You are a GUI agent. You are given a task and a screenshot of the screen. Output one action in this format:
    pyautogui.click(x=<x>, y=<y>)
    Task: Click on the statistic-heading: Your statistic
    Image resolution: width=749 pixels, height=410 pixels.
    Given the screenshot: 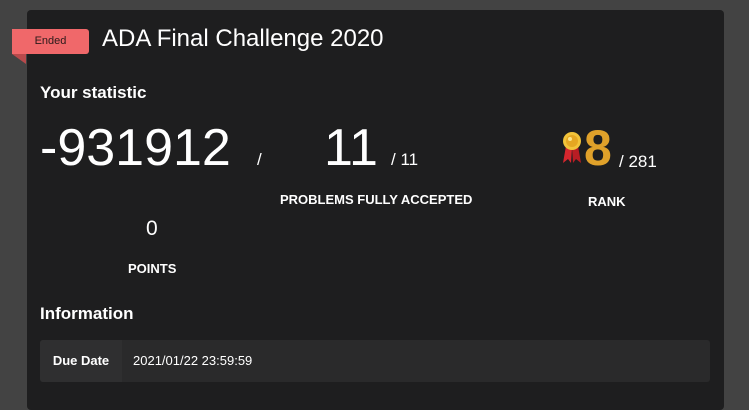 What is the action you would take?
    pyautogui.click(x=93, y=92)
    